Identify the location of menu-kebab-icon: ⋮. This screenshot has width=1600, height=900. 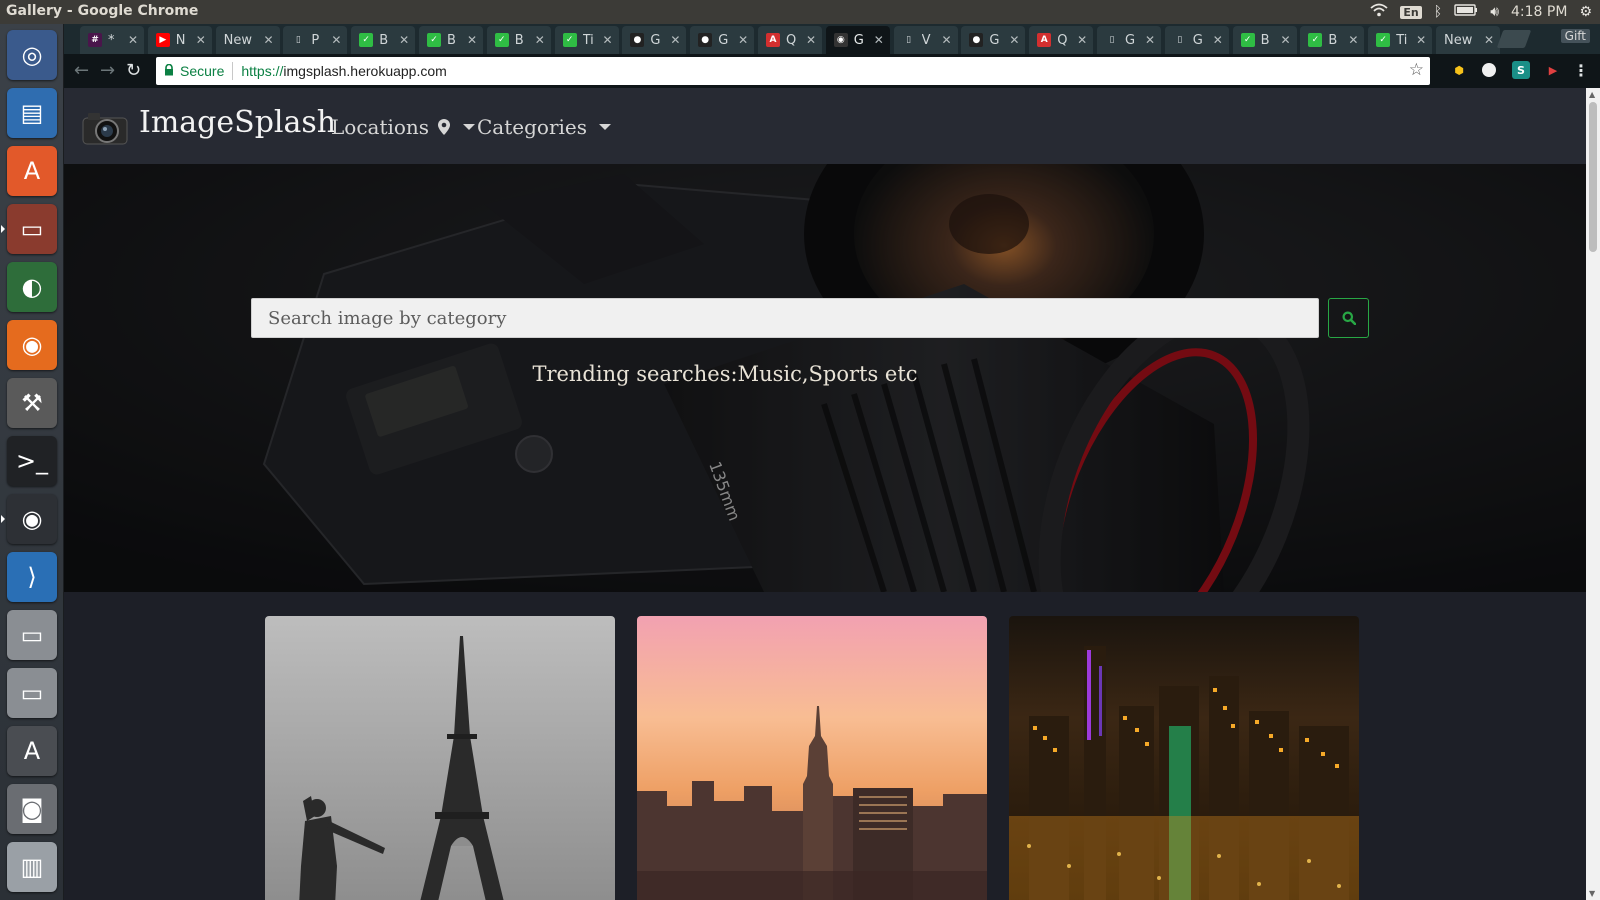
(1581, 70).